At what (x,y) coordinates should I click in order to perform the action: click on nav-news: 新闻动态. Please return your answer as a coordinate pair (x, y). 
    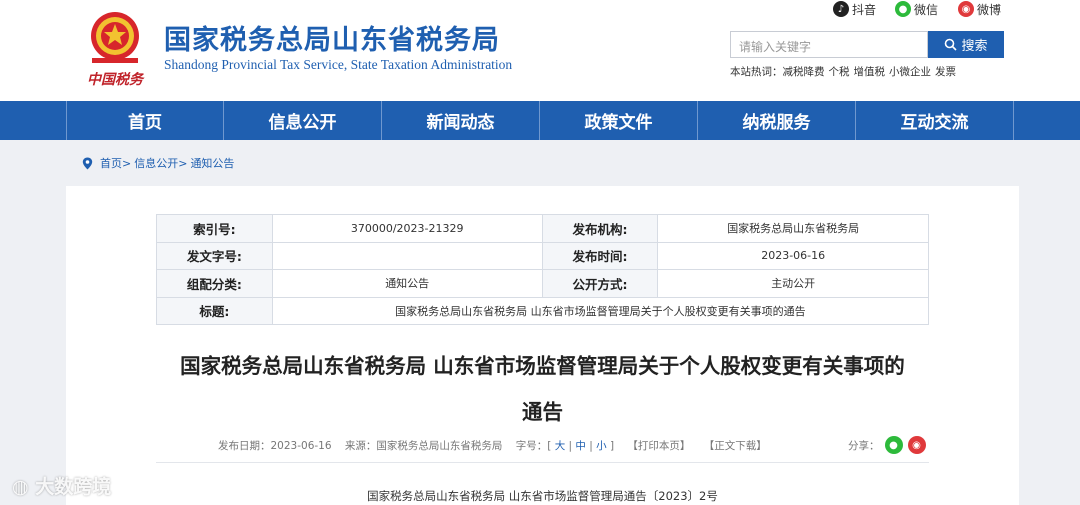
    Looking at the image, I should click on (461, 120).